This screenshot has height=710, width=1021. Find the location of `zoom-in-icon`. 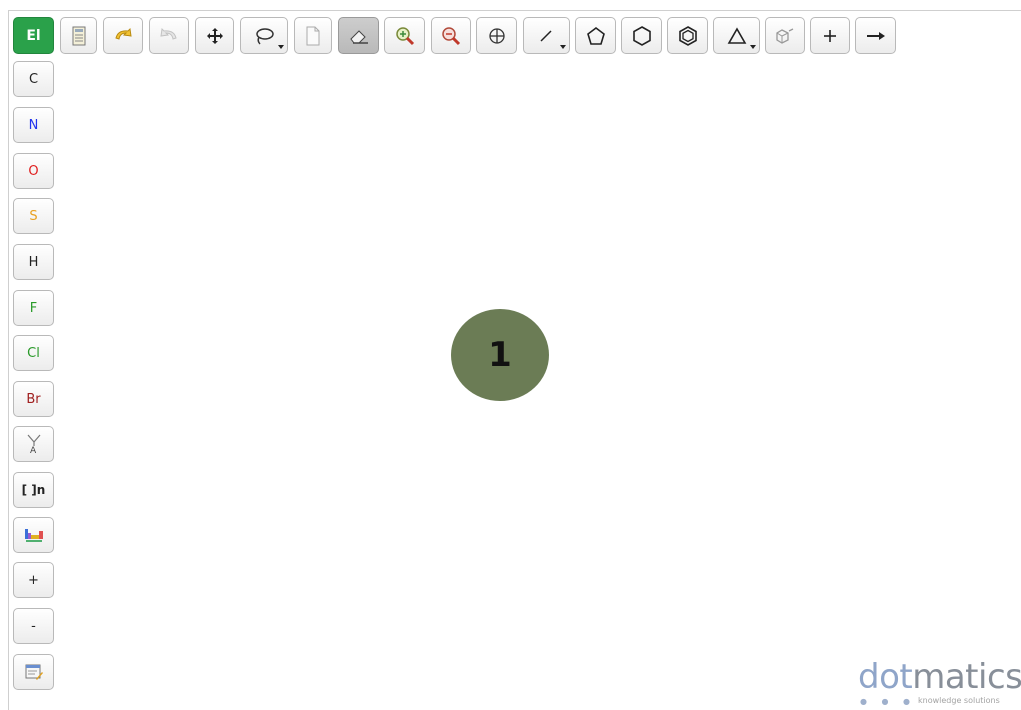

zoom-in-icon is located at coordinates (405, 36).